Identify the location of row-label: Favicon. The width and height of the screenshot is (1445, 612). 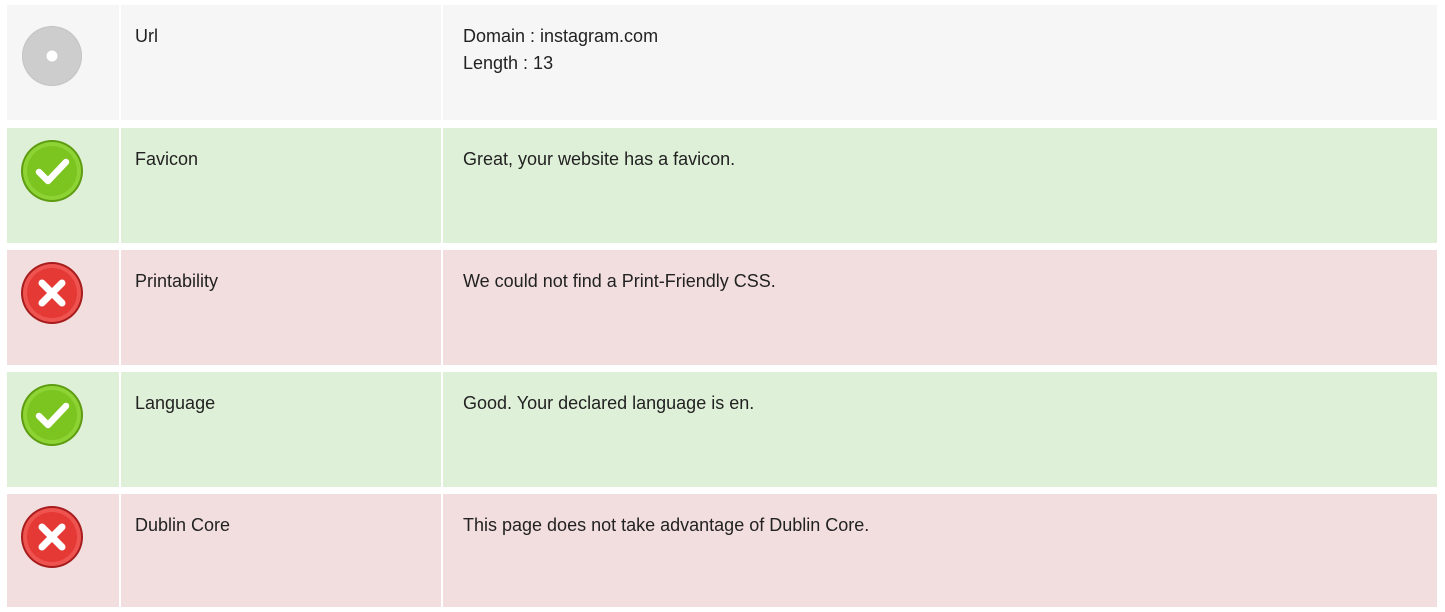
(167, 159).